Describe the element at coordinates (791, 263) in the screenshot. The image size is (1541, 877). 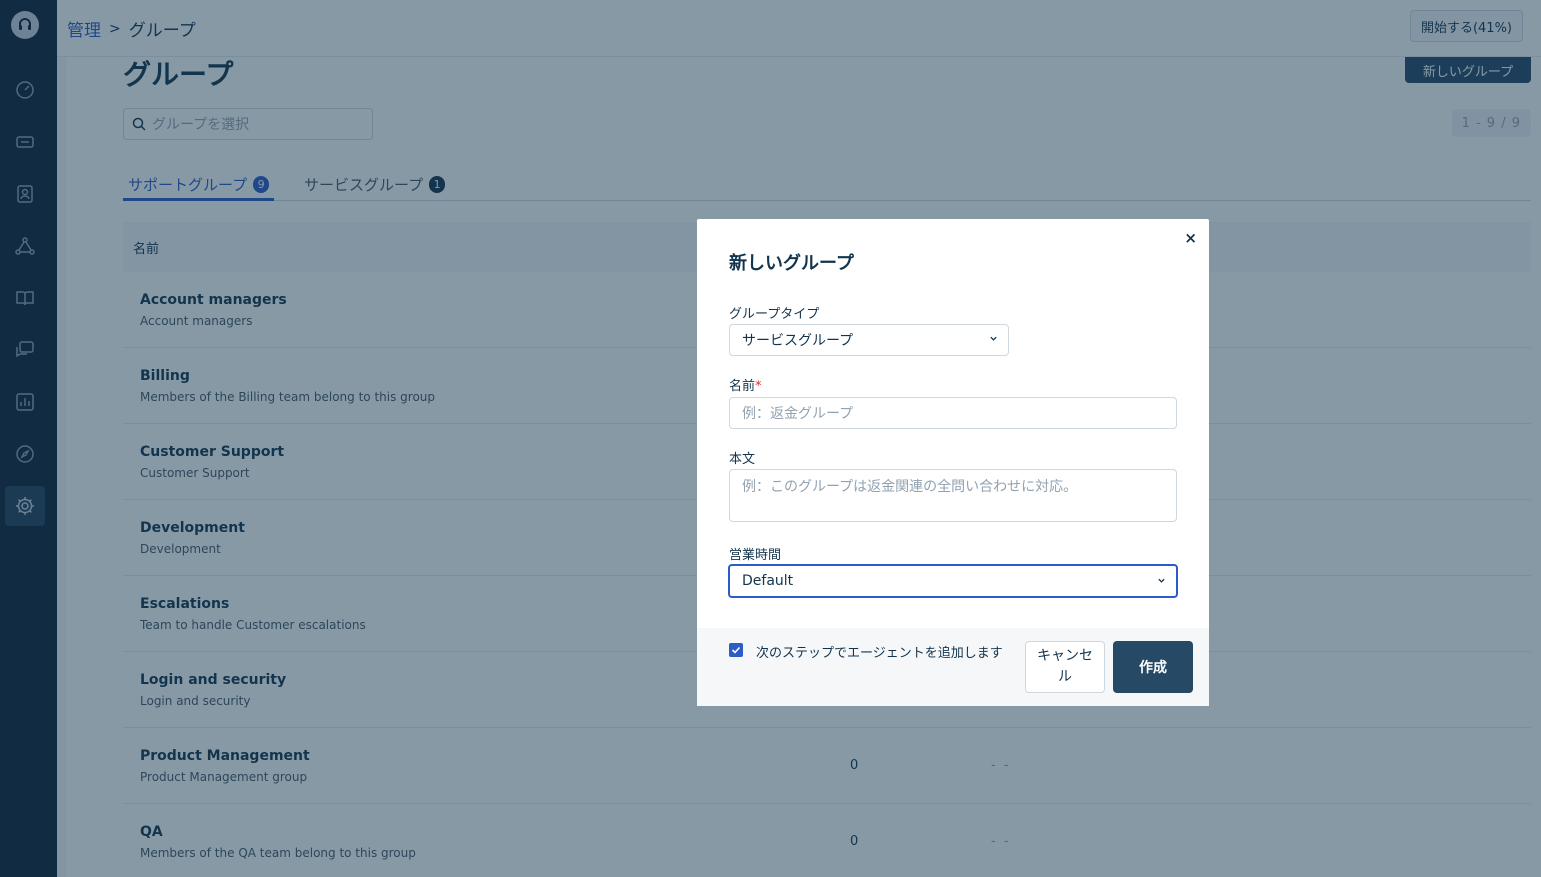
I see `dialog-title: 新しいグループ` at that location.